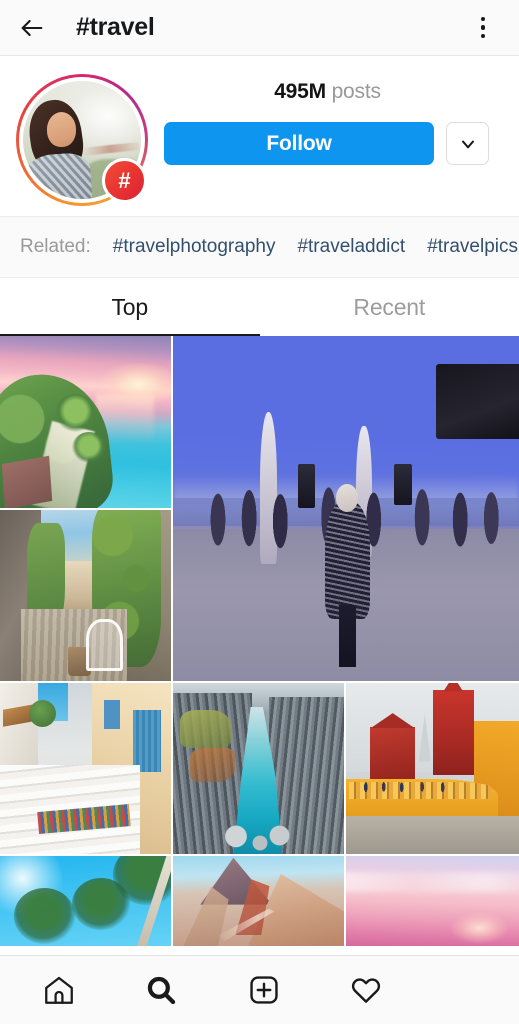  I want to click on bottom-navigation, so click(259, 989).